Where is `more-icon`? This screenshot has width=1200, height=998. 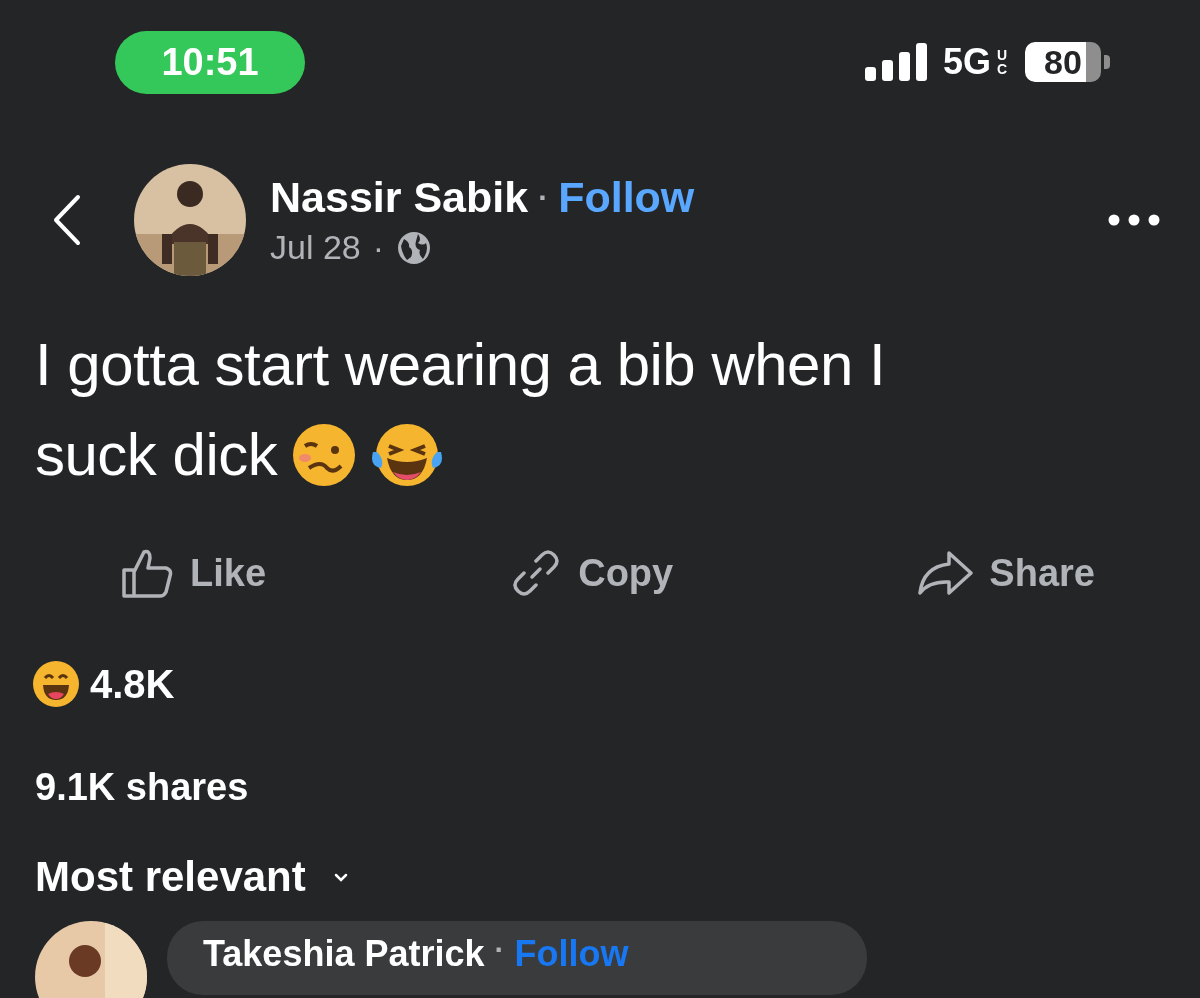
more-icon is located at coordinates (1134, 220).